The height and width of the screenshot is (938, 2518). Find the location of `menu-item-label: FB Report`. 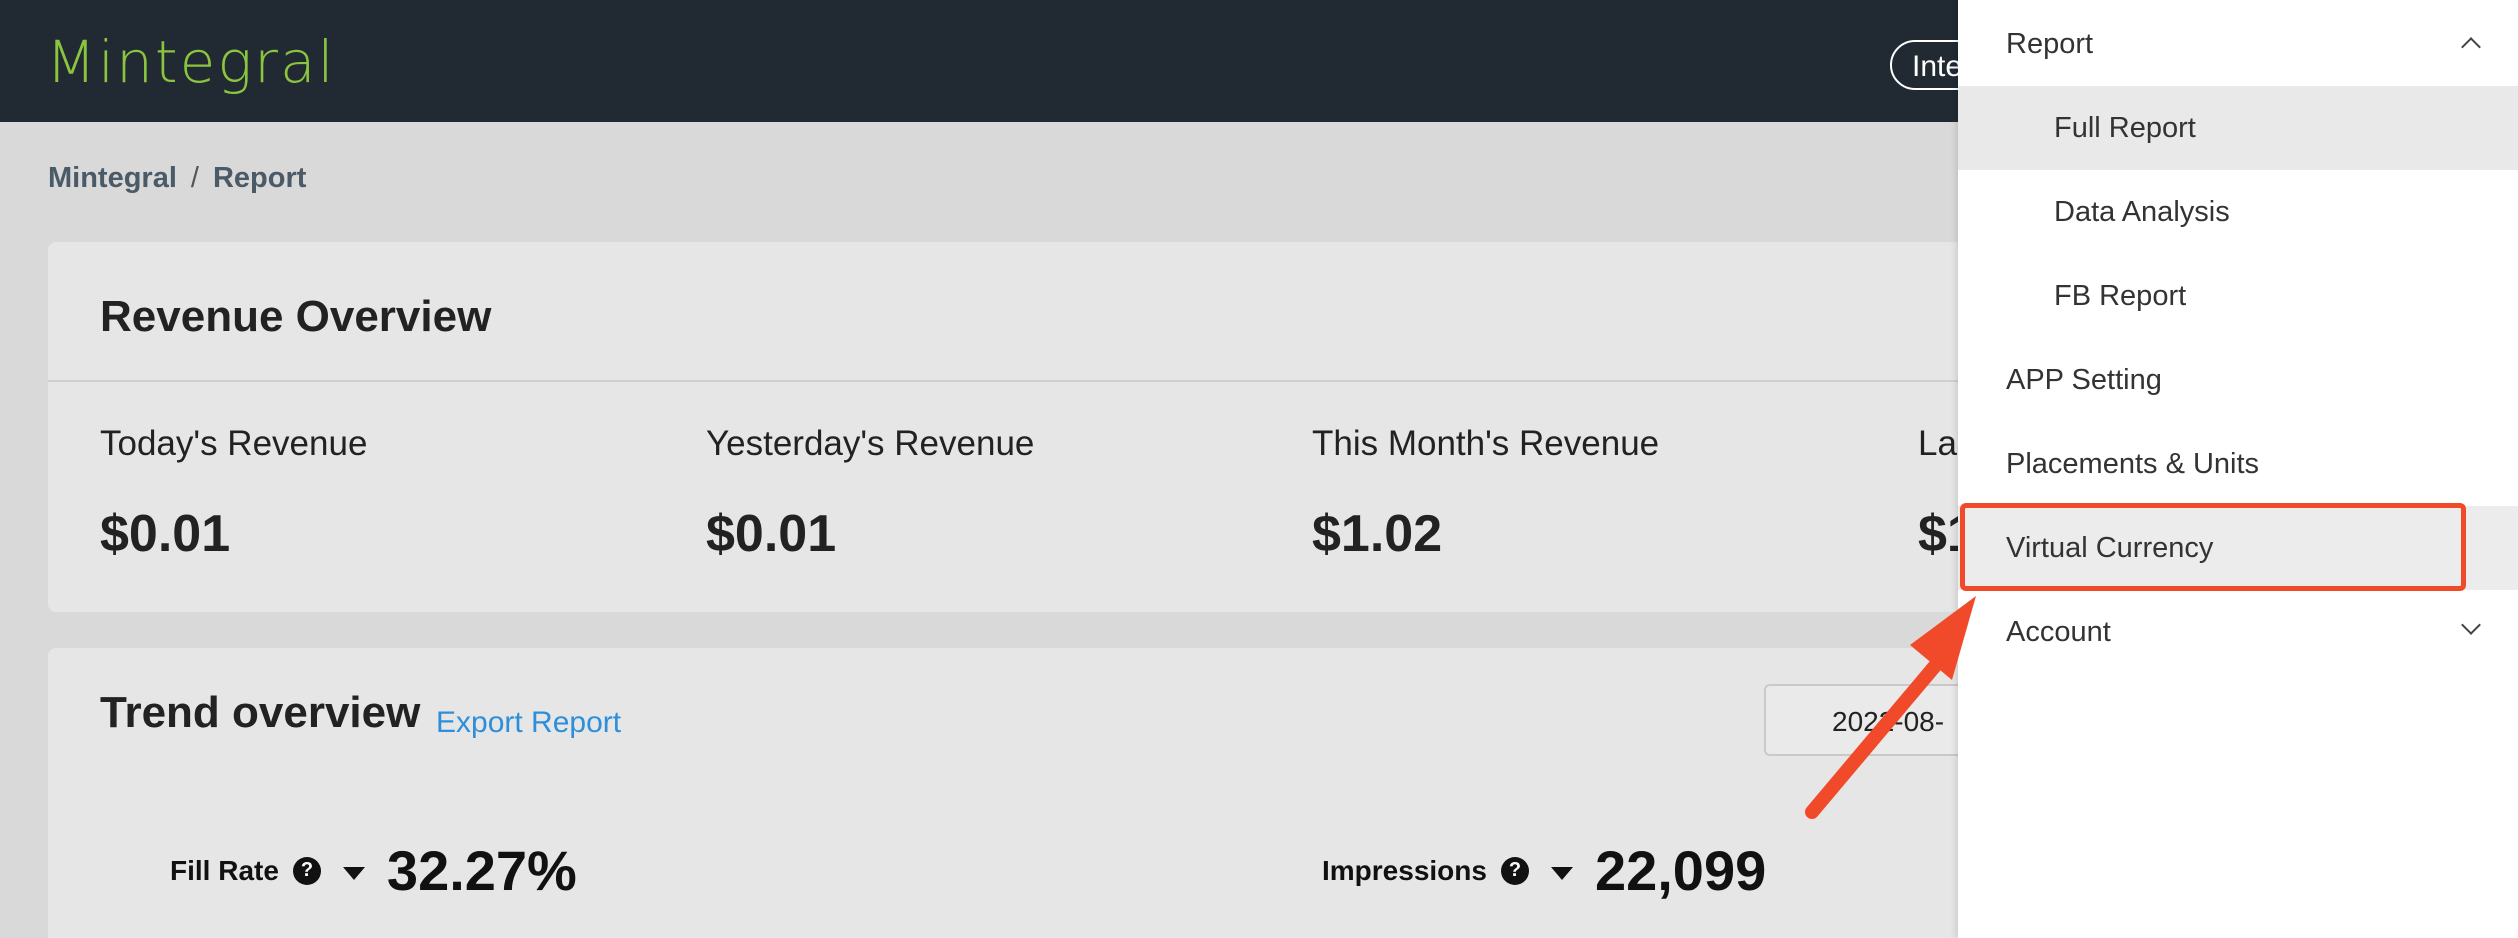

menu-item-label: FB Report is located at coordinates (2120, 295).